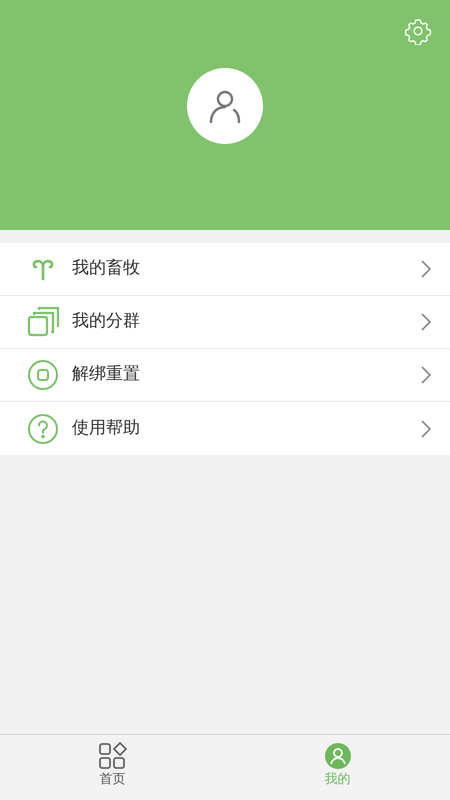 The image size is (450, 800). What do you see at coordinates (338, 756) in the screenshot?
I see `user-icon` at bounding box center [338, 756].